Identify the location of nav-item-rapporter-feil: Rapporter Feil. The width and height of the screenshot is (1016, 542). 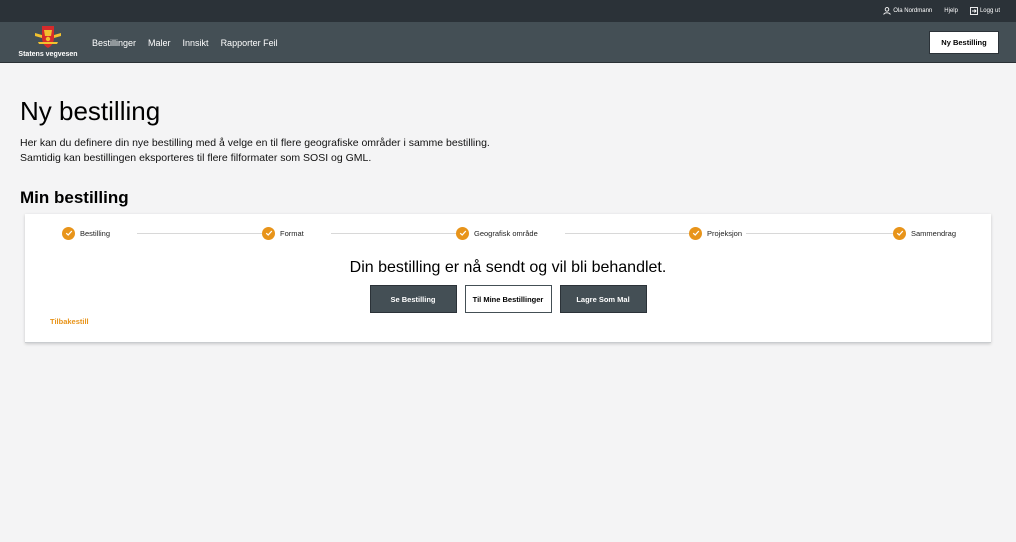
(249, 43).